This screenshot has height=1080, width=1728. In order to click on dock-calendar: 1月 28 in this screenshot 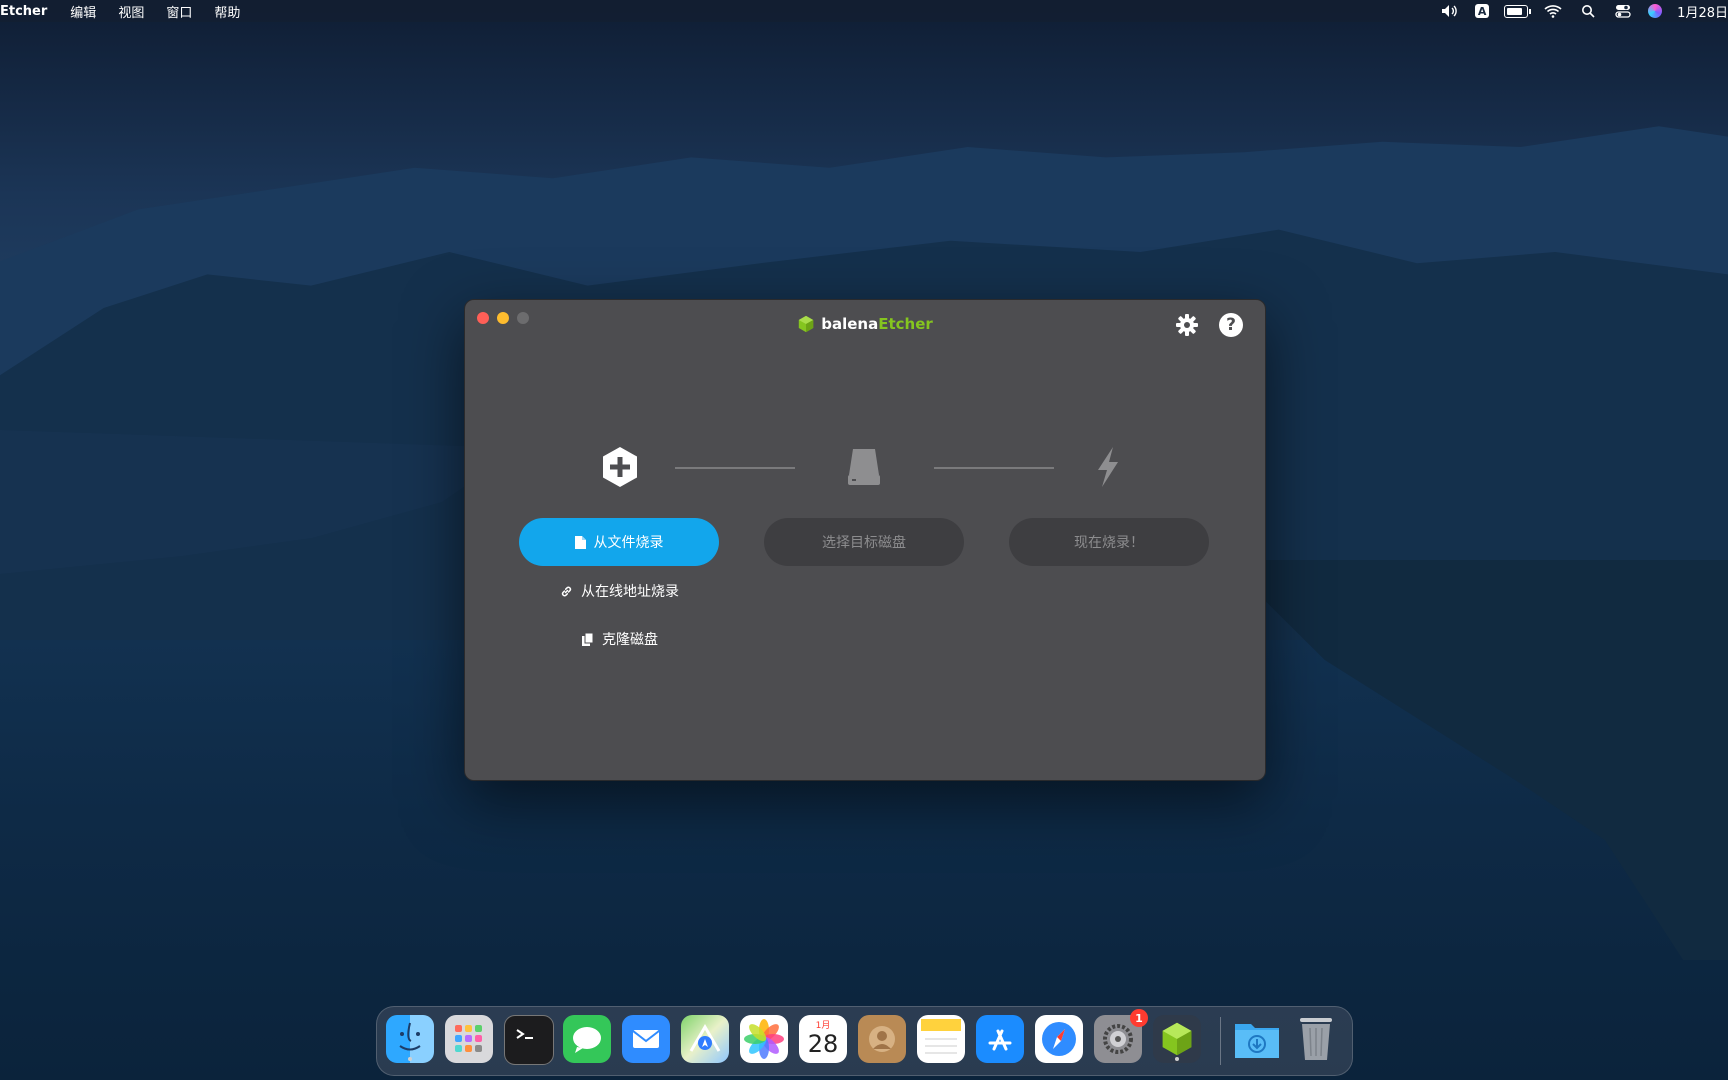, I will do `click(823, 1039)`.